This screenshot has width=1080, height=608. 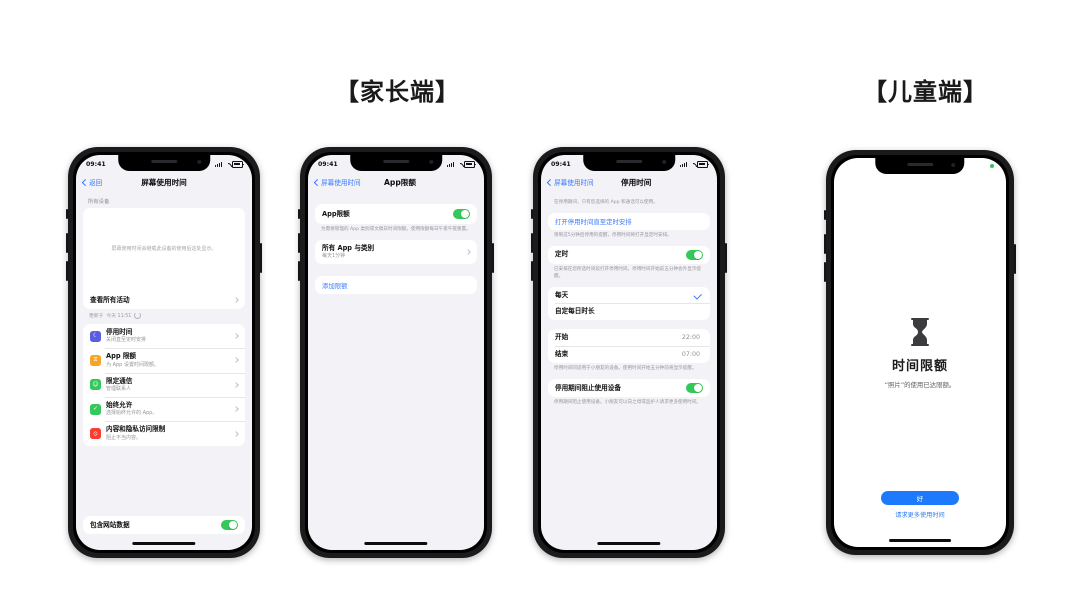 What do you see at coordinates (95, 360) in the screenshot?
I see `app-limits-icon: ⧖` at bounding box center [95, 360].